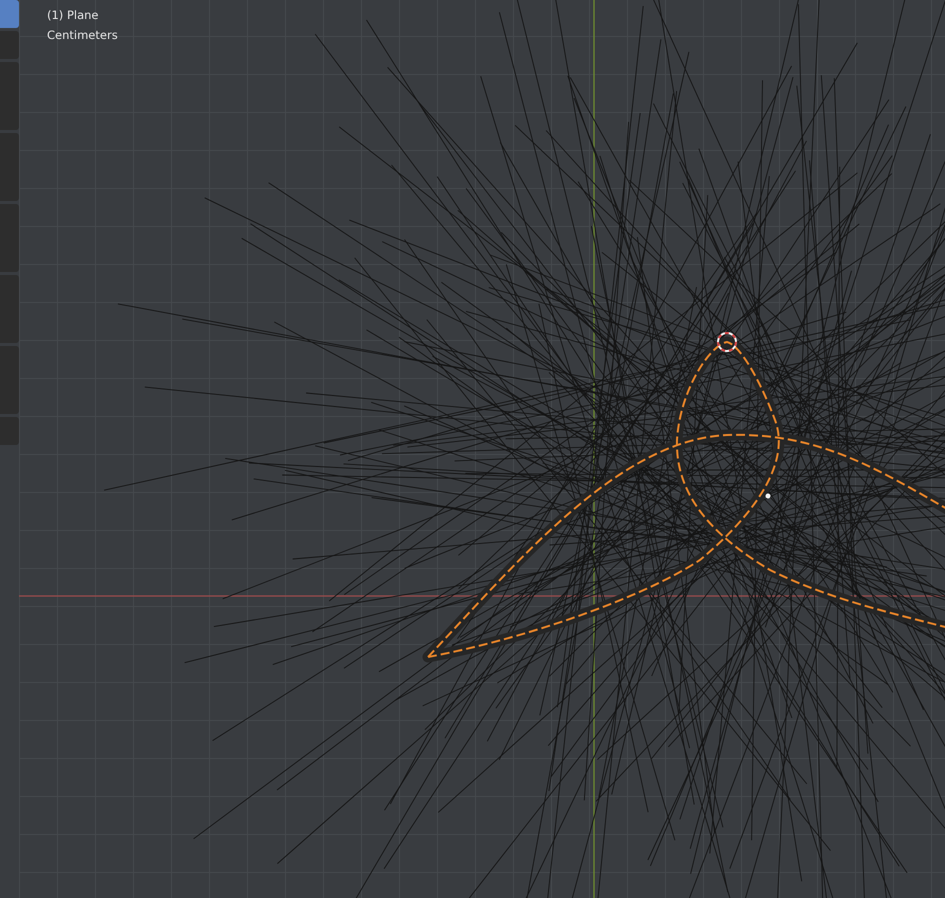 This screenshot has height=898, width=945. What do you see at coordinates (82, 35) in the screenshot?
I see `units-label: Centimeters` at bounding box center [82, 35].